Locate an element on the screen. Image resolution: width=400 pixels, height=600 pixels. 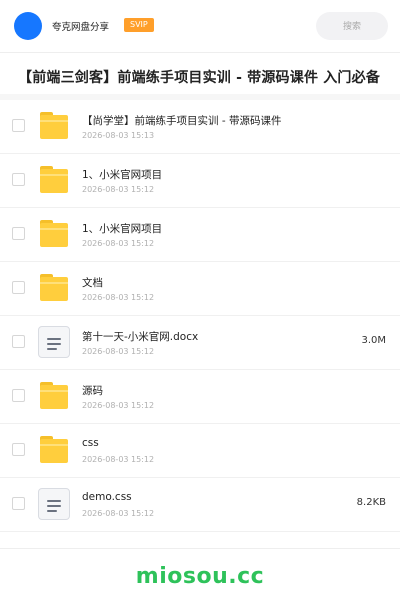
file-row: demo.css 2026-08-03 15:12 8.2KB is located at coordinates (200, 505).